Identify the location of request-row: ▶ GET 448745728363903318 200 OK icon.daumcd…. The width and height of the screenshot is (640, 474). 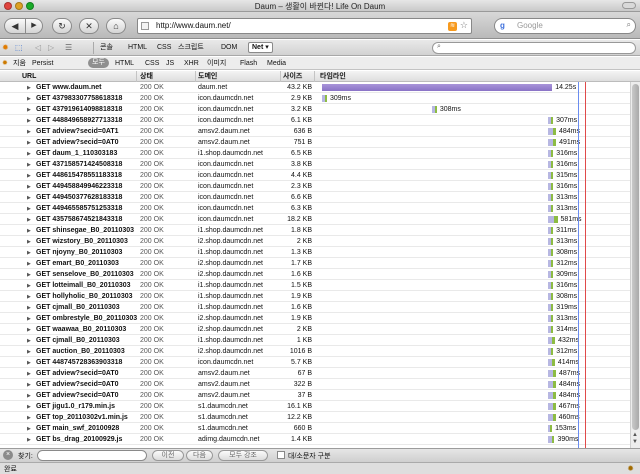
(315, 362).